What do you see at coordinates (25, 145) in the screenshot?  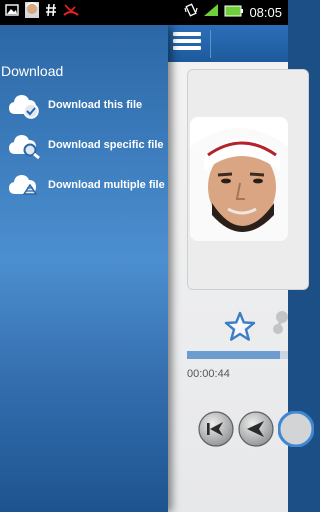 I see `cloud-search-icon` at bounding box center [25, 145].